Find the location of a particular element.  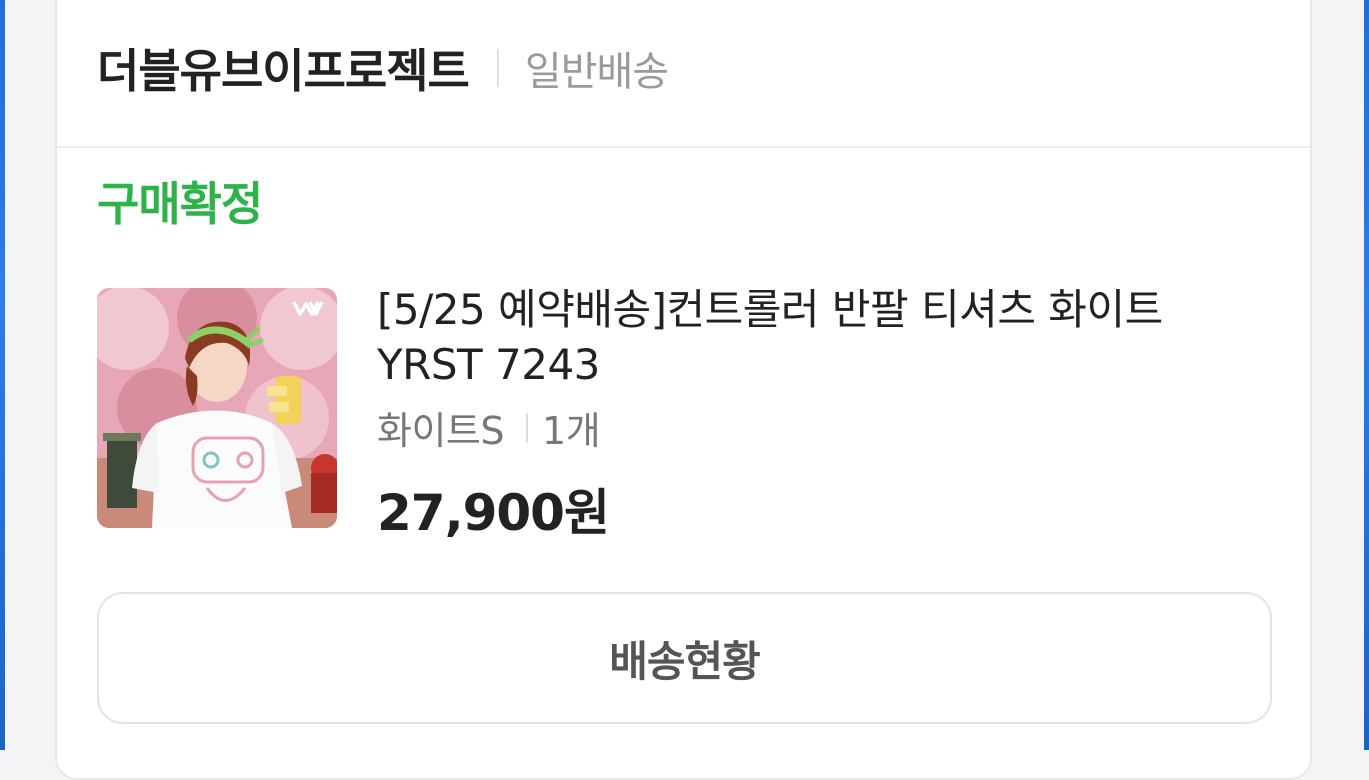

card-divider is located at coordinates (683, 147).